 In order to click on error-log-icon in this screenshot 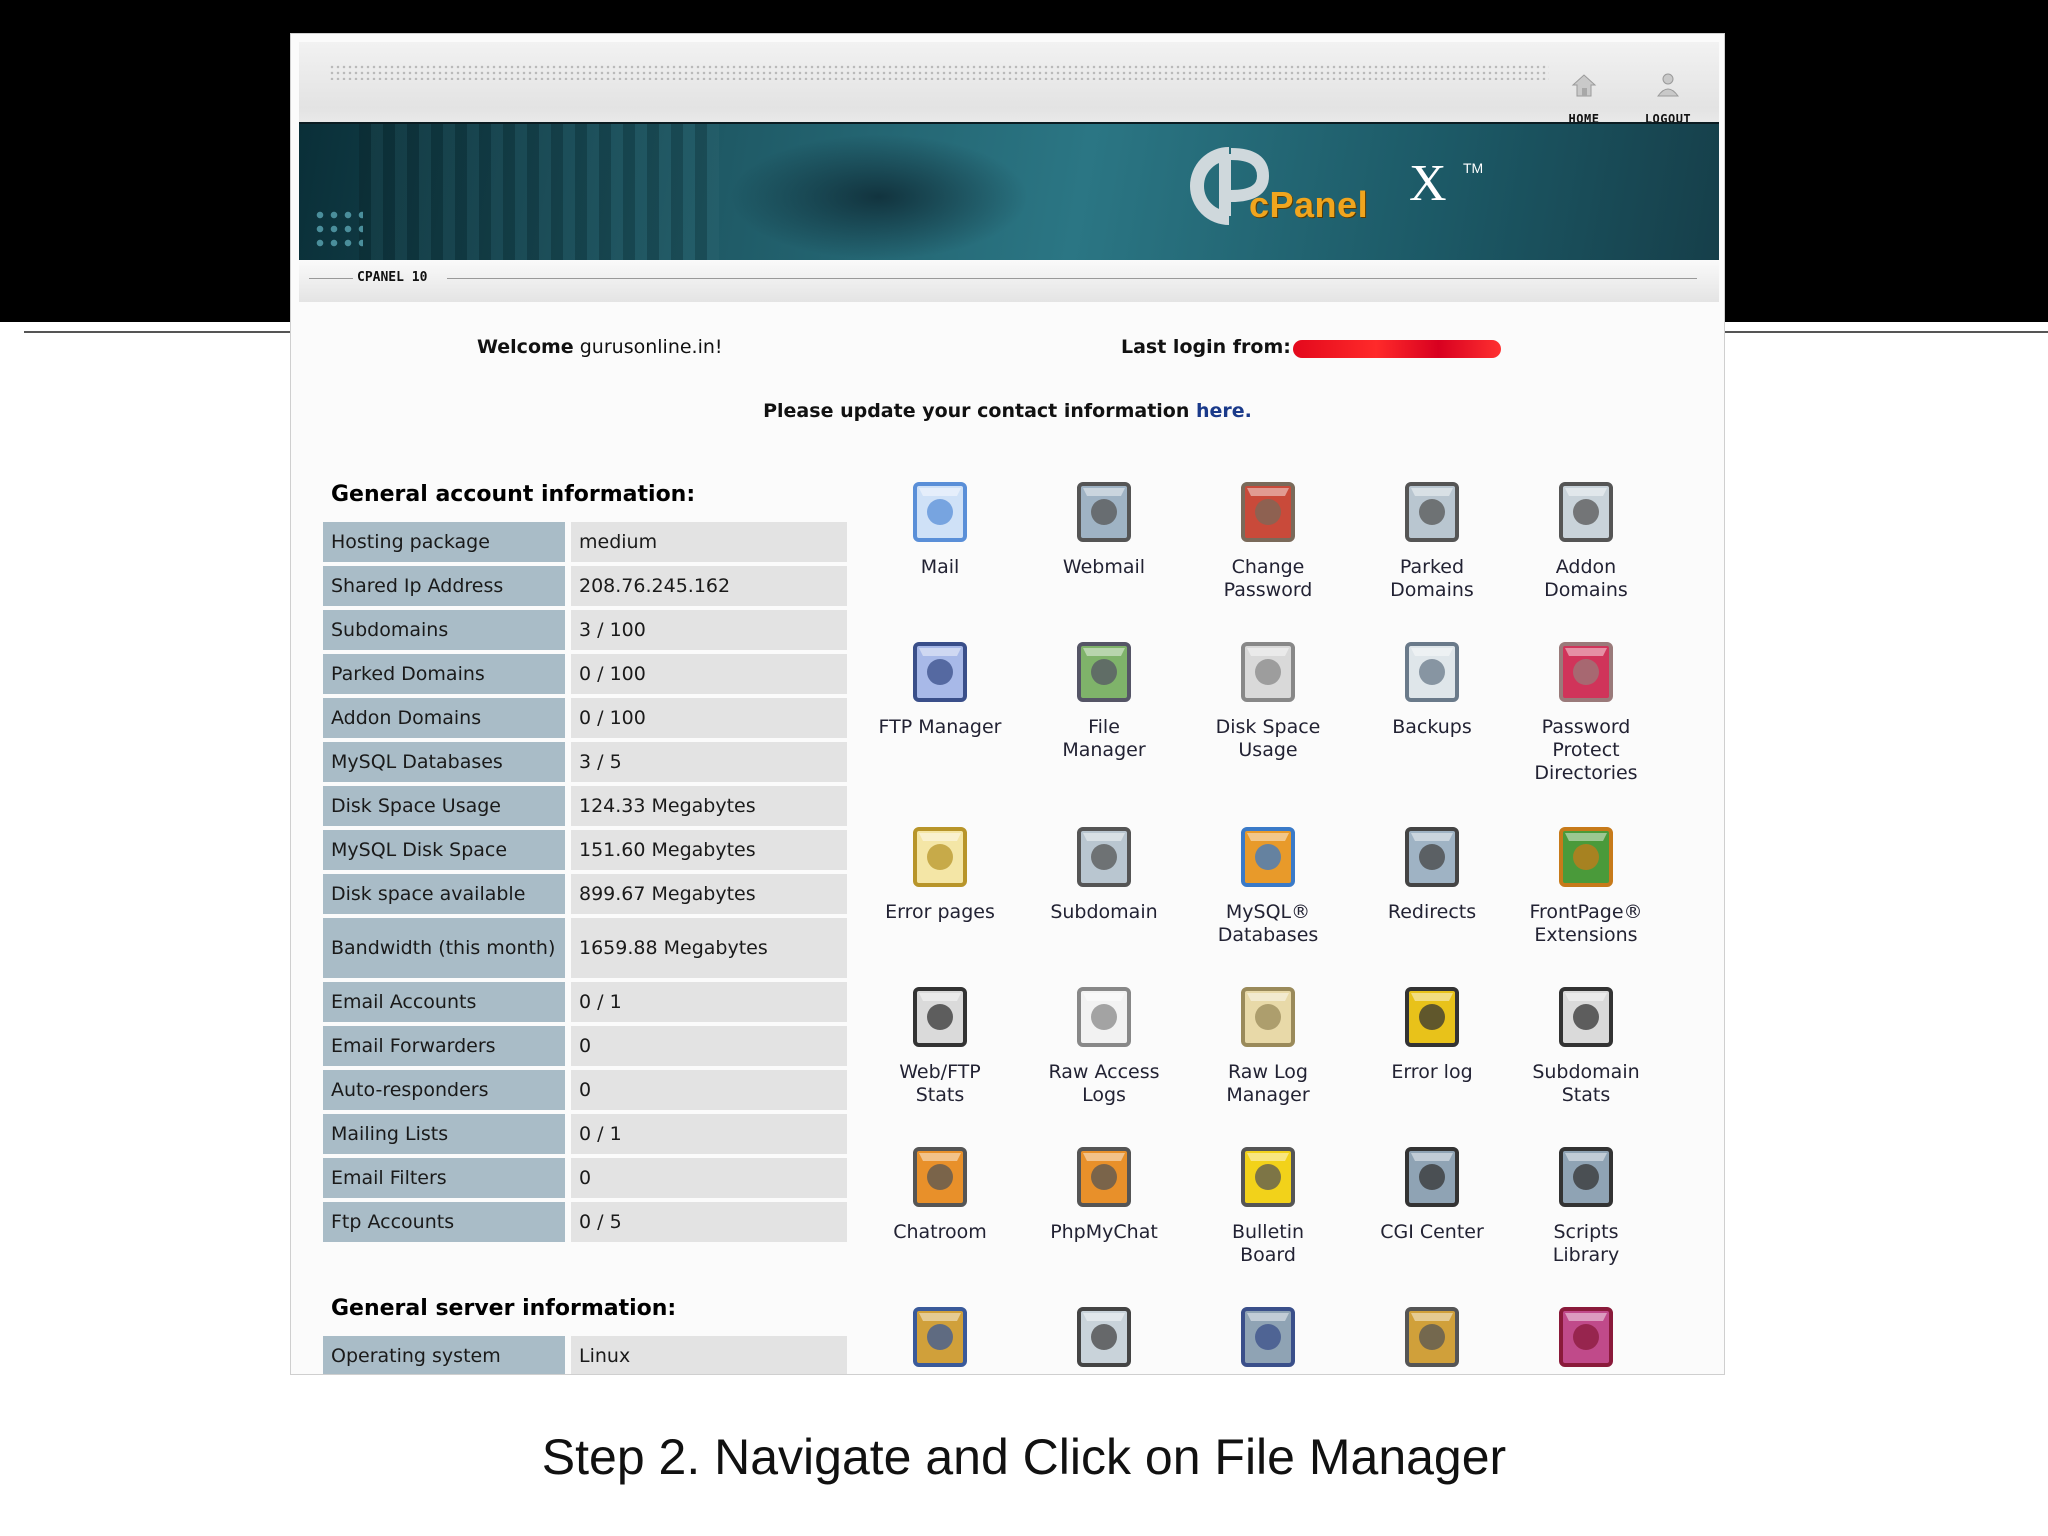, I will do `click(1432, 1017)`.